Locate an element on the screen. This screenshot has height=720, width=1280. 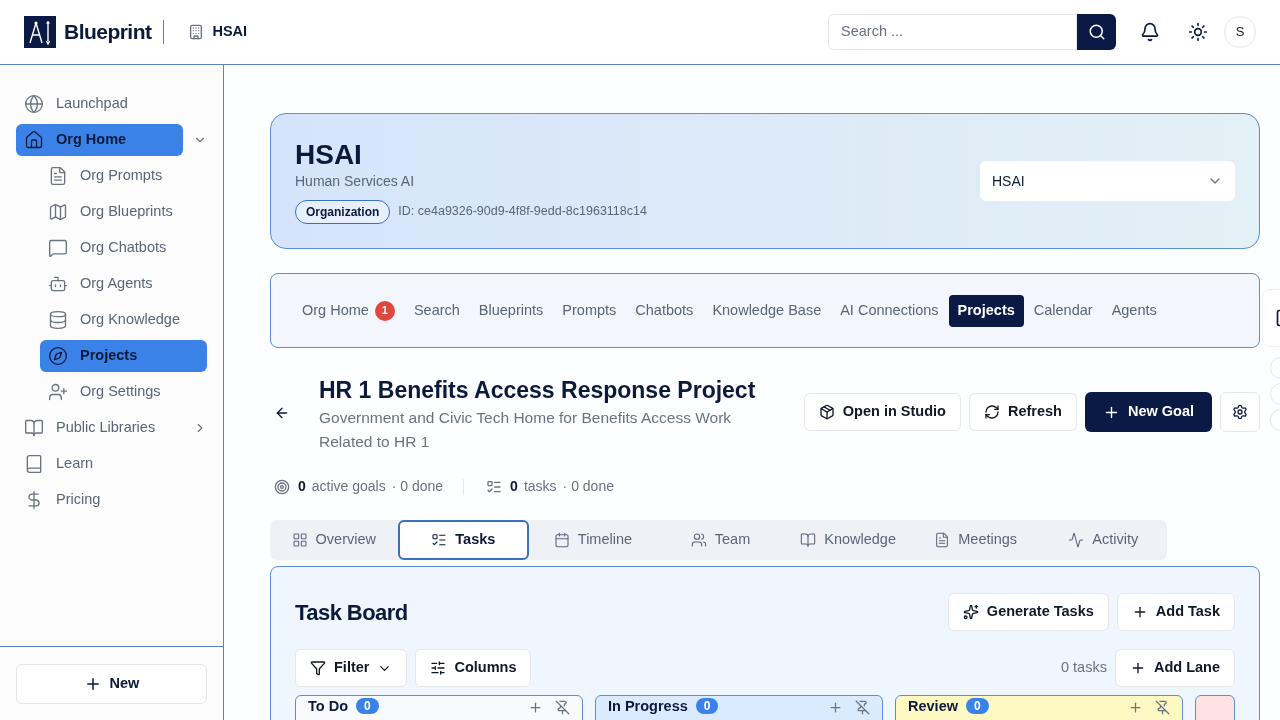
org-title: HSAI is located at coordinates (329, 154).